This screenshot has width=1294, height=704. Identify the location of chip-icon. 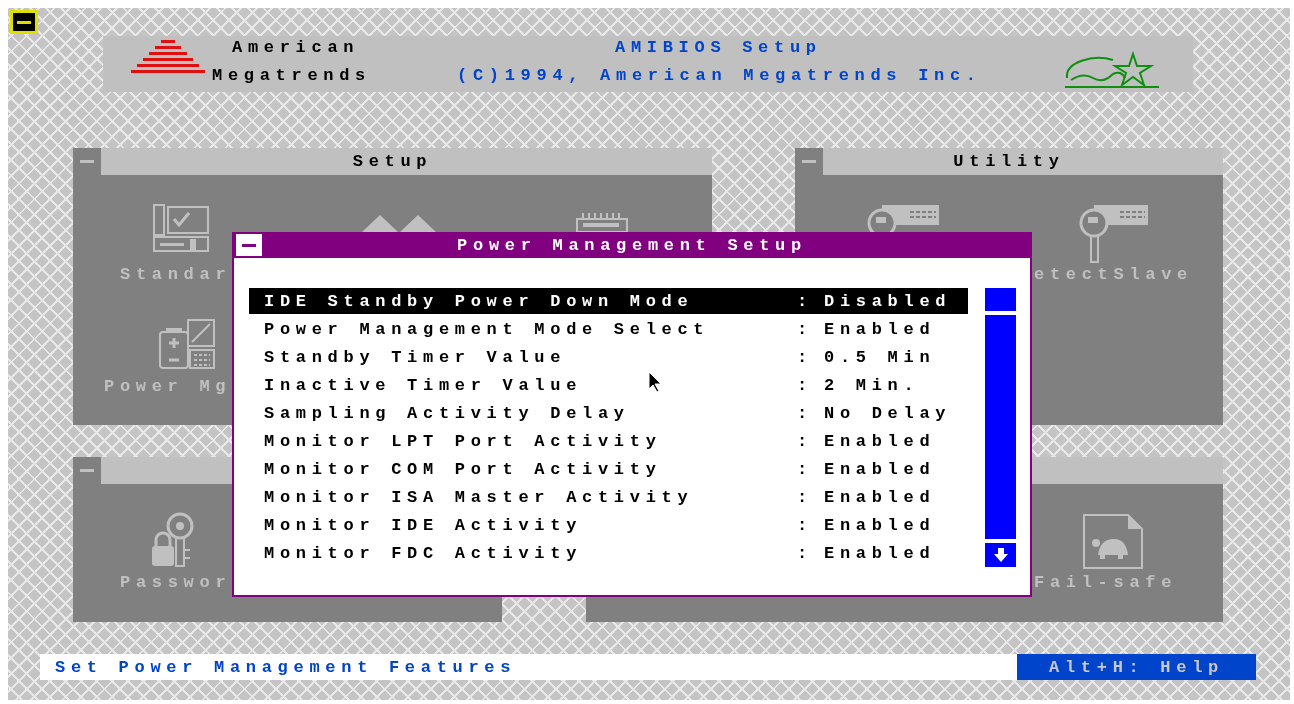
(602, 222).